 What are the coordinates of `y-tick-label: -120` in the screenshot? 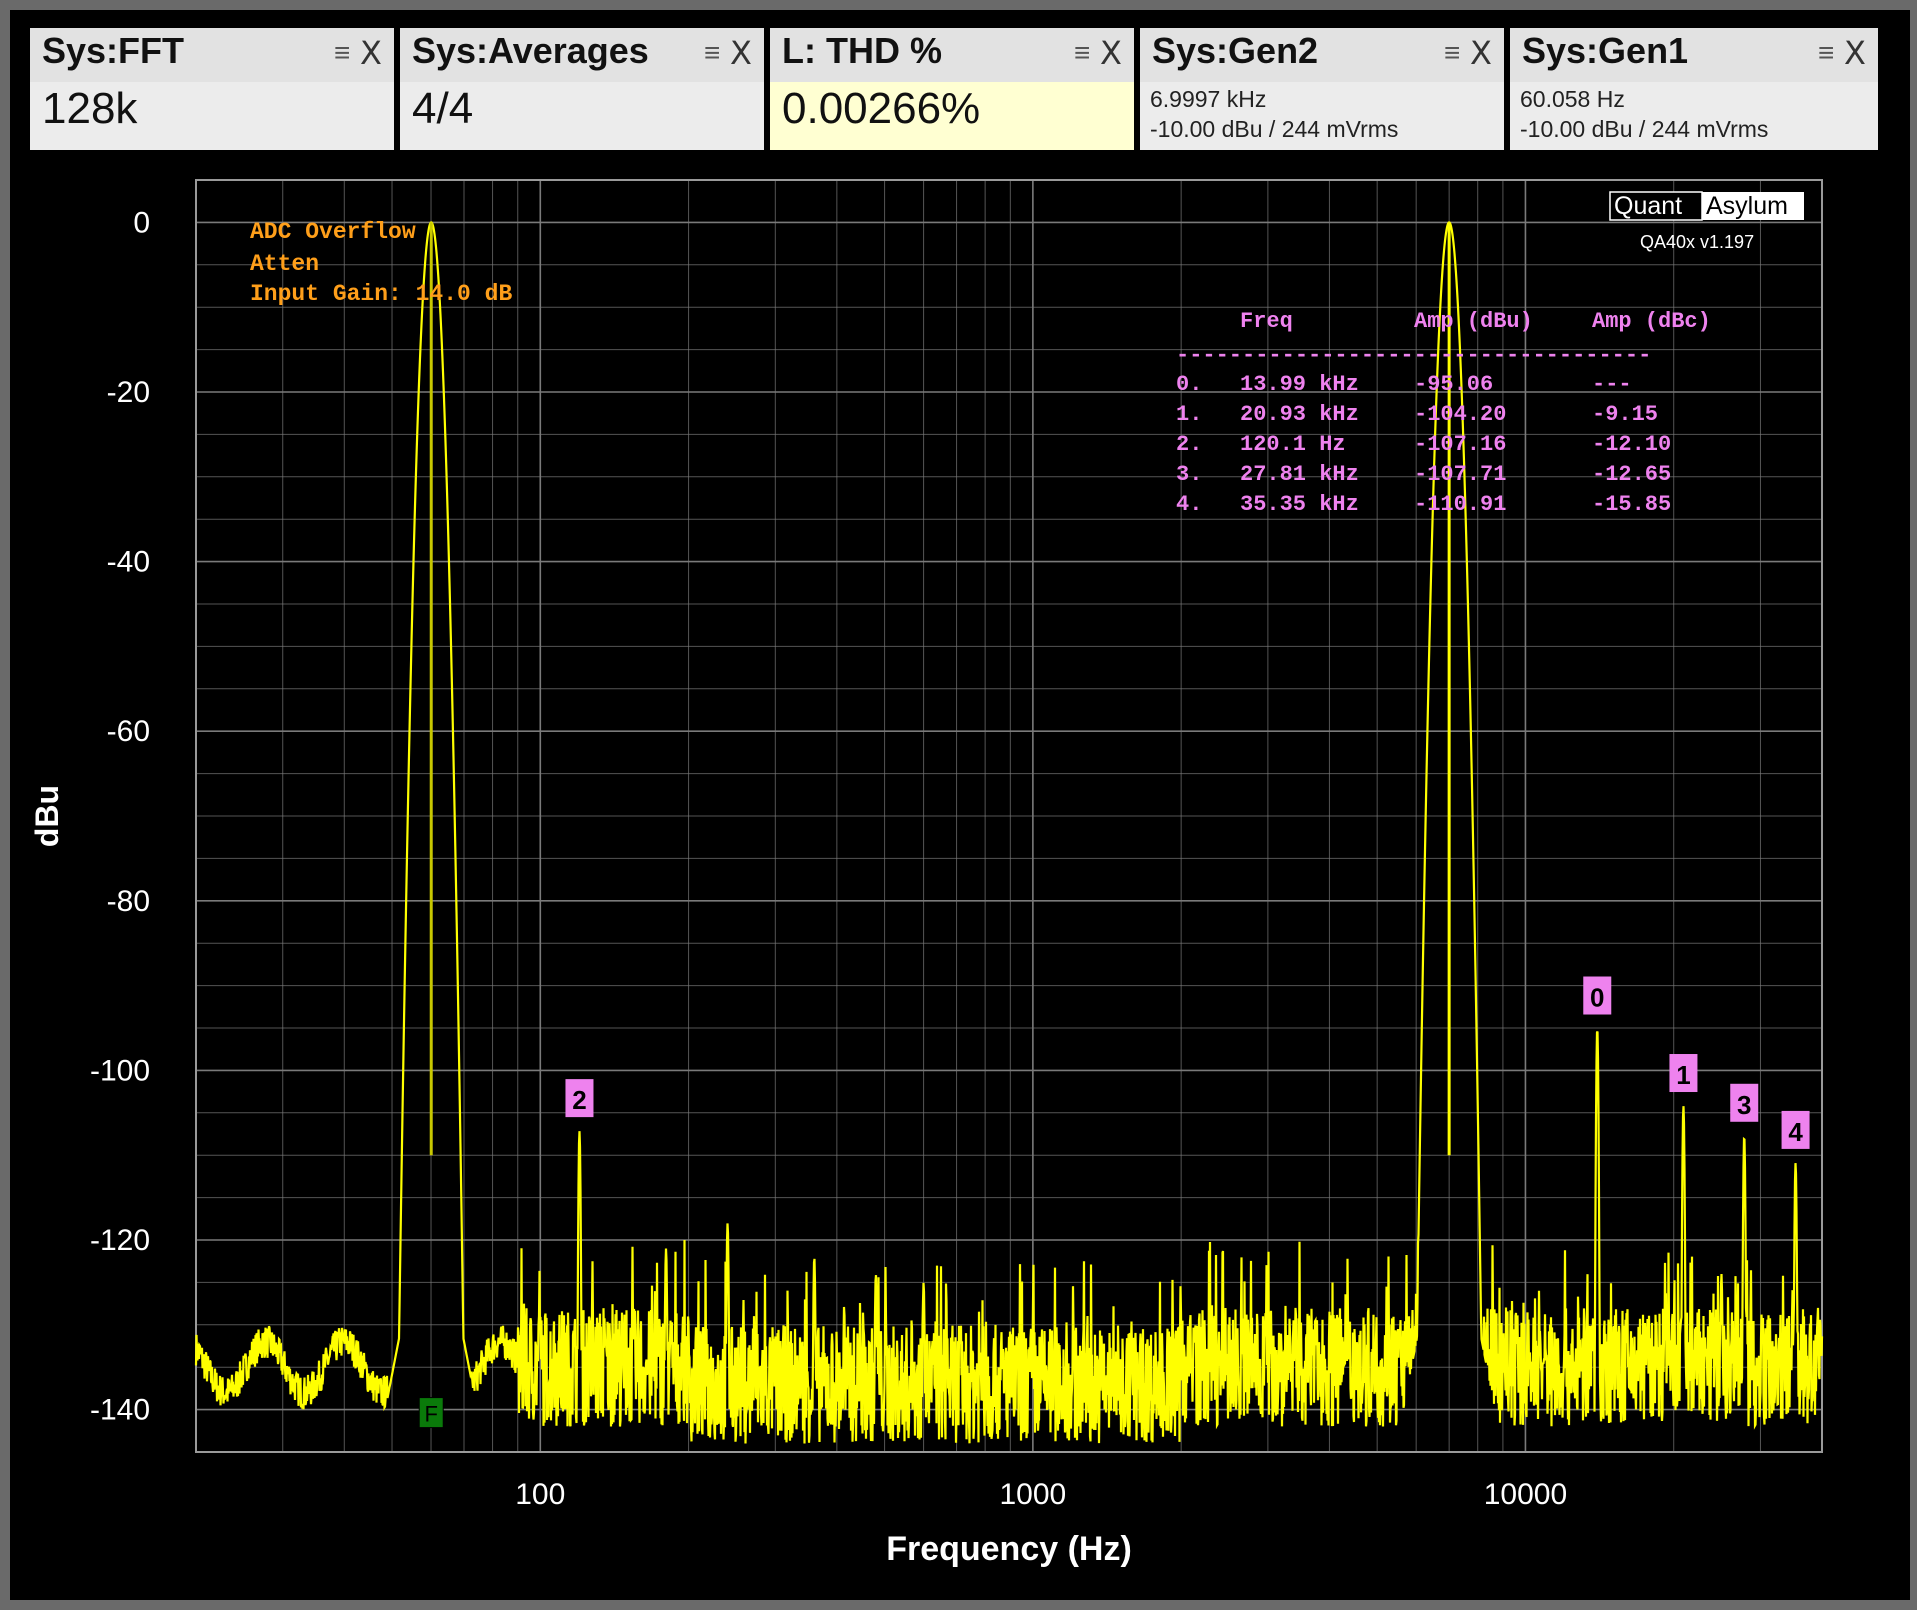 It's located at (120, 1240).